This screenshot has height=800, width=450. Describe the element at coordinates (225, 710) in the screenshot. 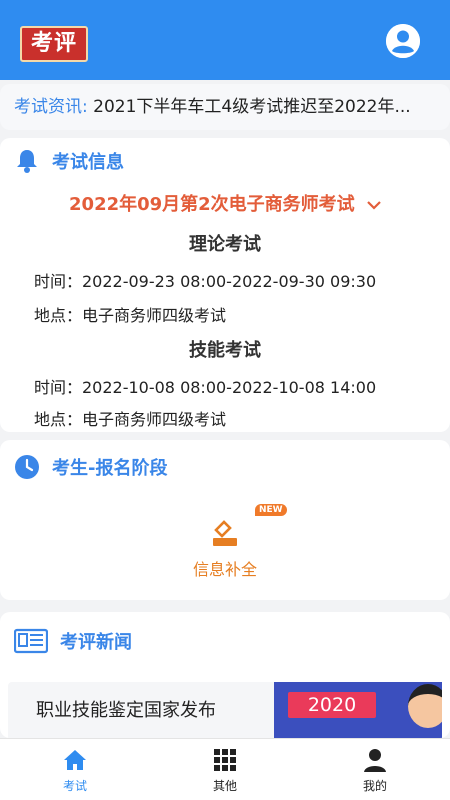

I see `news-list-item: 职业技能鉴定国家发布 2020` at that location.